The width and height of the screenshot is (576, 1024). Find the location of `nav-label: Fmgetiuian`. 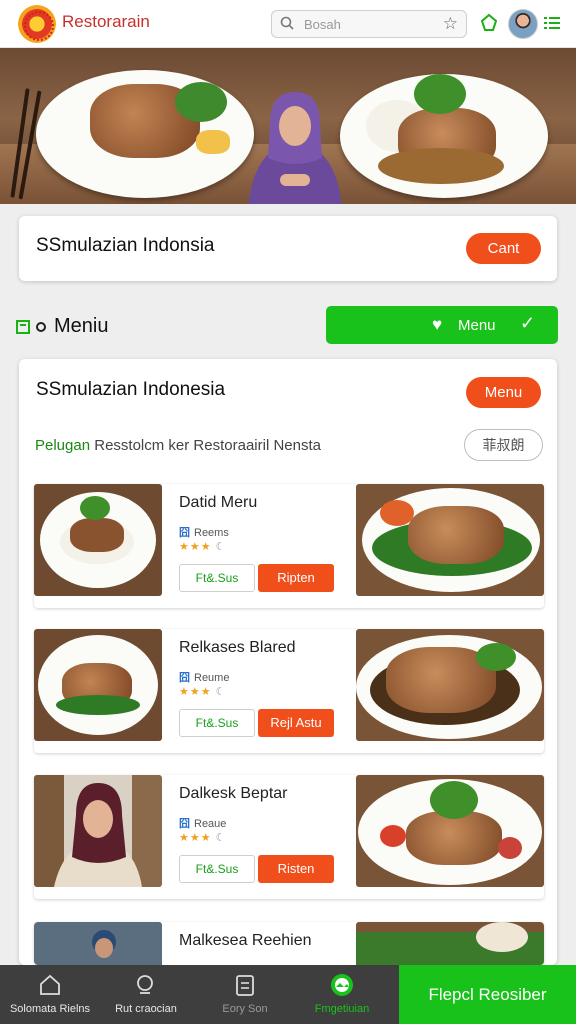

nav-label: Fmgetiuian is located at coordinates (342, 1009).